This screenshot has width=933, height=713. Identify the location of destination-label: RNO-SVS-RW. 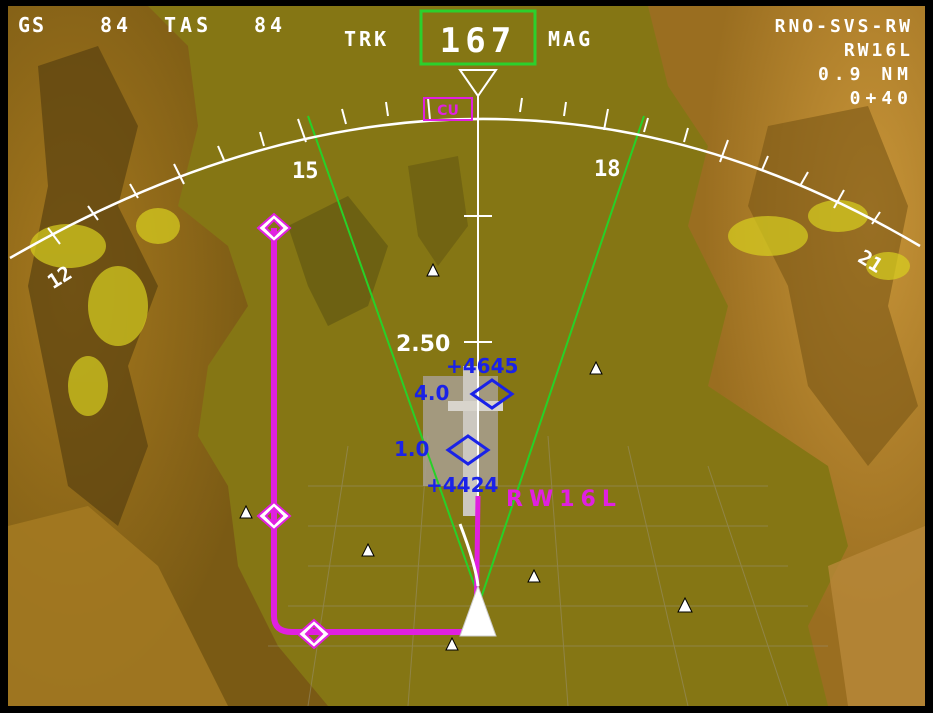
(844, 26).